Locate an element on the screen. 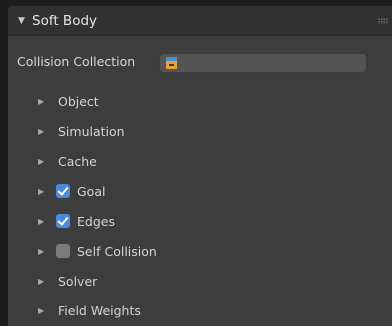  subpanel-label: Cache is located at coordinates (77, 161).